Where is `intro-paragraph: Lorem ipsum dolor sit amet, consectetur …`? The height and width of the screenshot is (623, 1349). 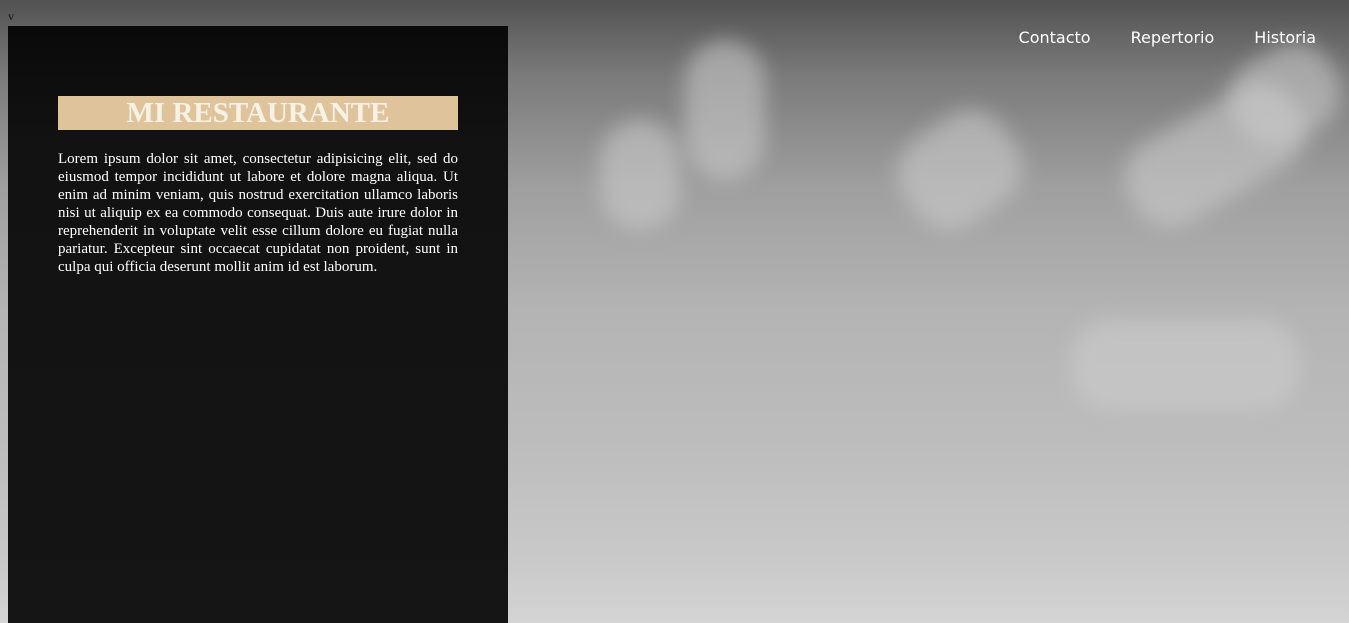 intro-paragraph: Lorem ipsum dolor sit amet, consectetur … is located at coordinates (258, 213).